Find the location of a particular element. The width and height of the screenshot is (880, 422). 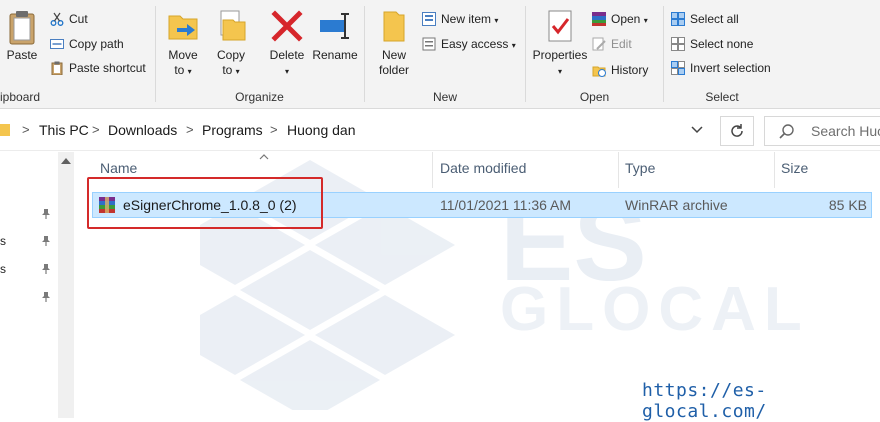

column-header-type: Type is located at coordinates (640, 168).